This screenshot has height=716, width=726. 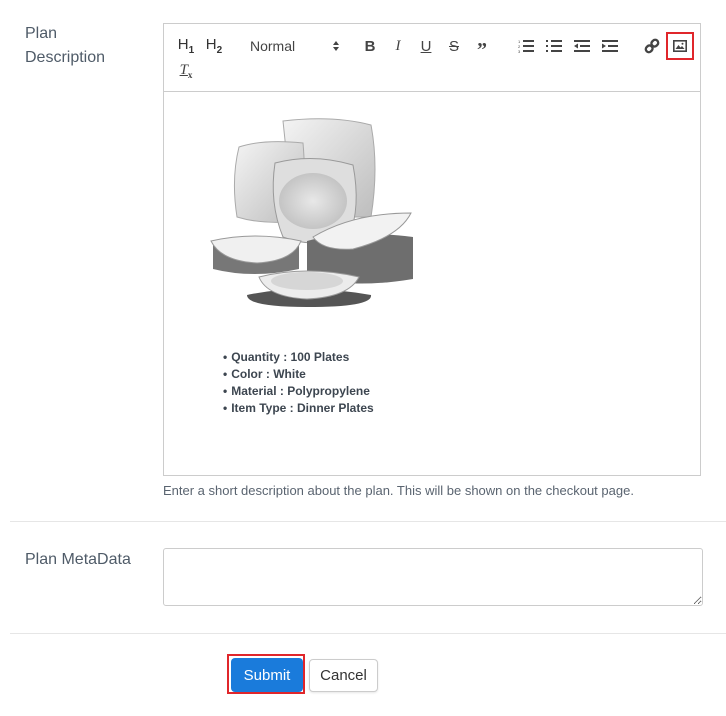 I want to click on italic-icon: I, so click(x=398, y=46).